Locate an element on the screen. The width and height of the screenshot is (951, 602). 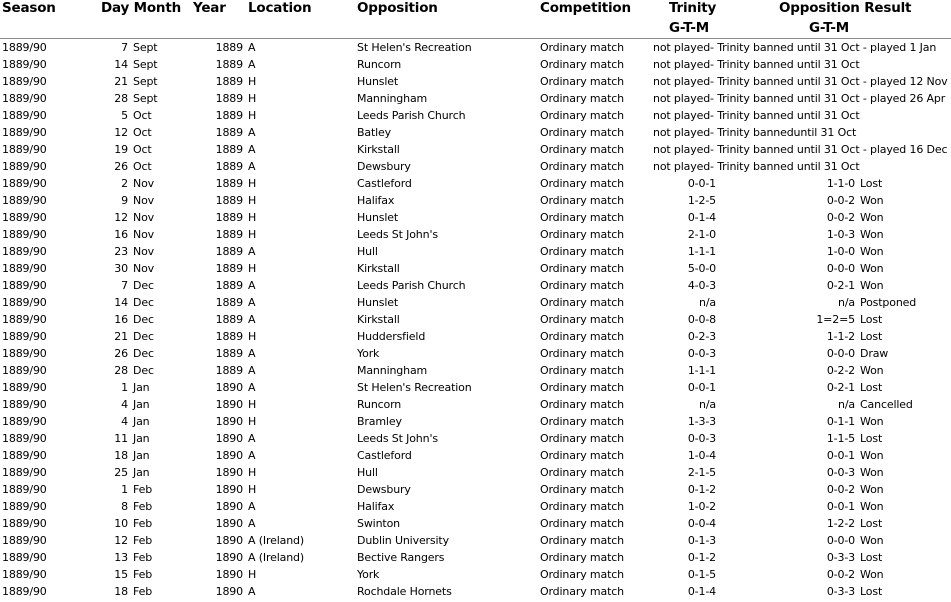
trinity-score-cell: 0-1-3 is located at coordinates (701, 540).